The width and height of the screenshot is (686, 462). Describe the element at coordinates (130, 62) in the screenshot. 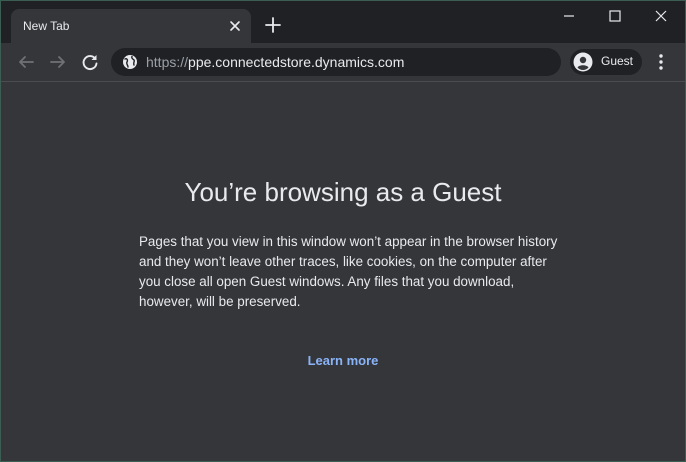

I see `globe-icon` at that location.